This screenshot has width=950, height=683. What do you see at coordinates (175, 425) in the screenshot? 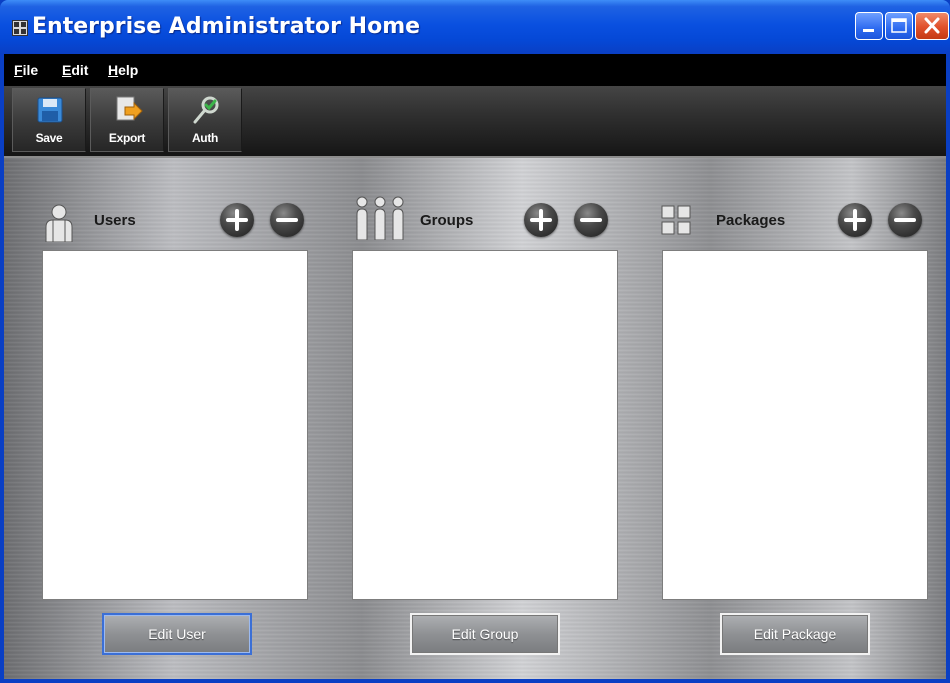
I see `users-list` at bounding box center [175, 425].